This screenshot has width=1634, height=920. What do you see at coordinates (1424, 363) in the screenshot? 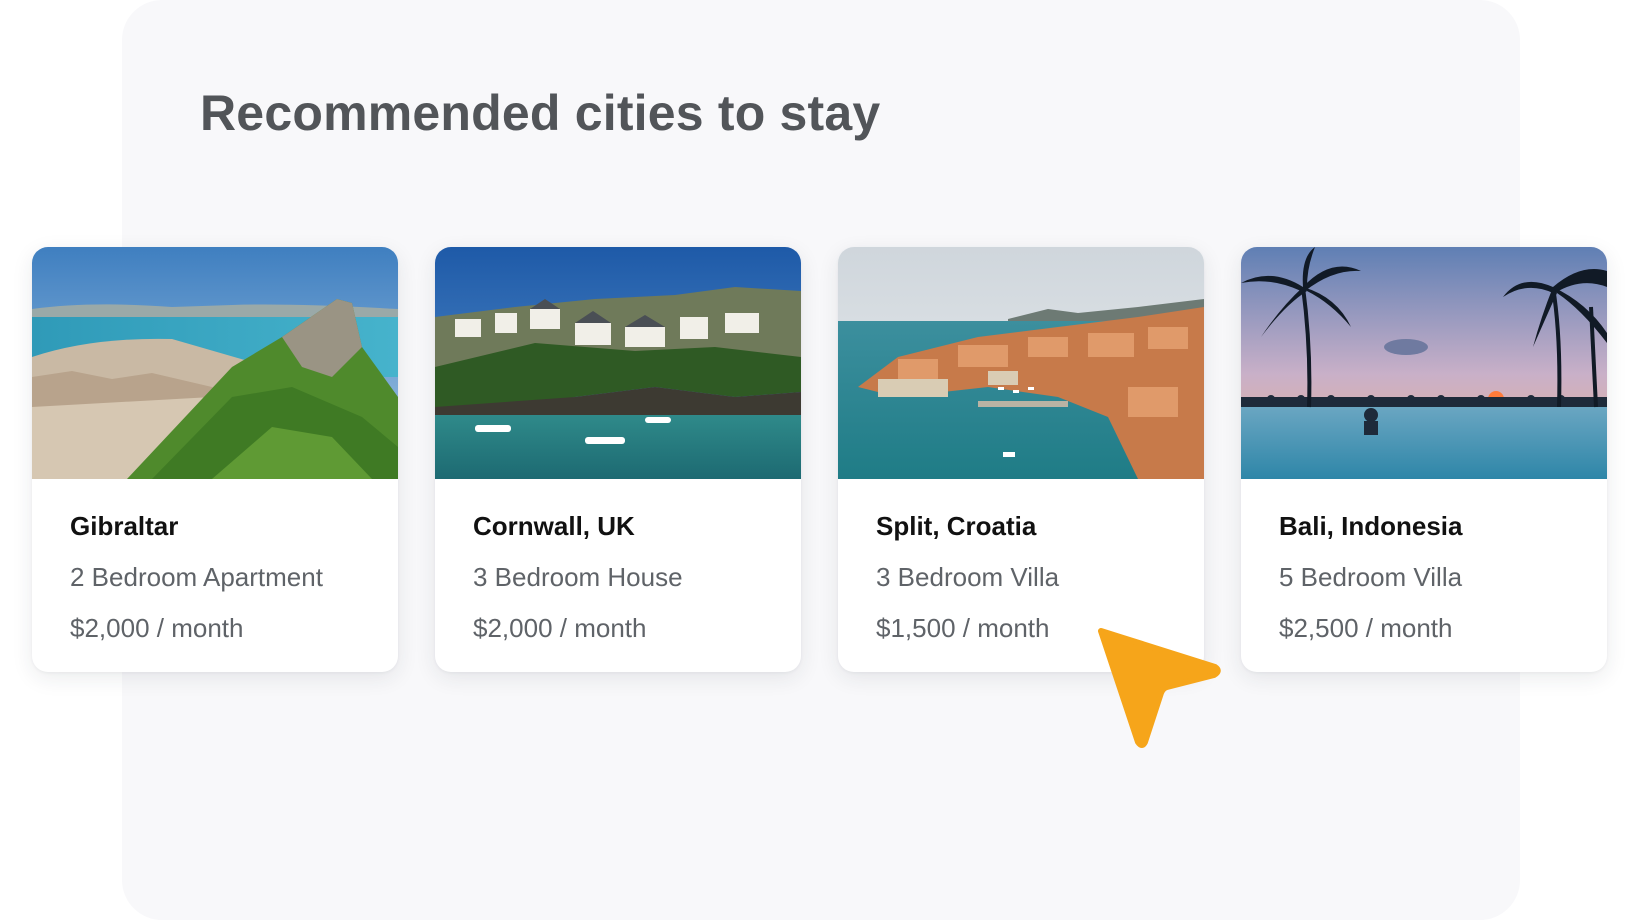
I see `bali-photo` at bounding box center [1424, 363].